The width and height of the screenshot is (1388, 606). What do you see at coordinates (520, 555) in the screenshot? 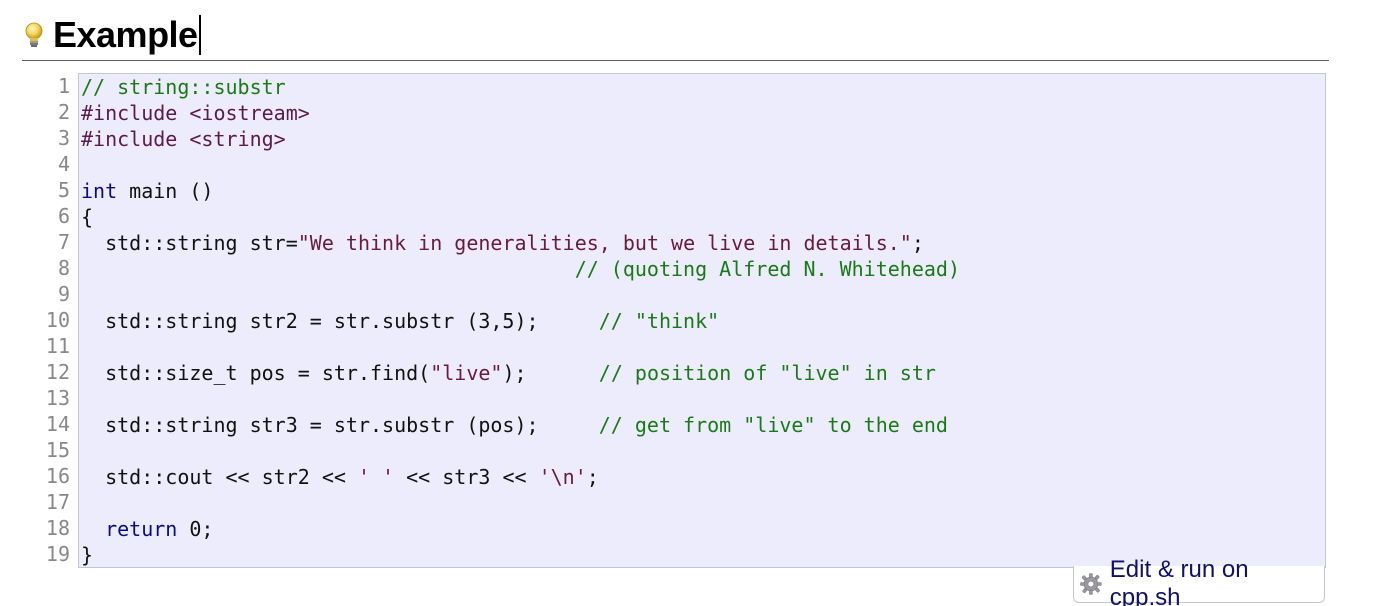
I see `code-line: }` at bounding box center [520, 555].